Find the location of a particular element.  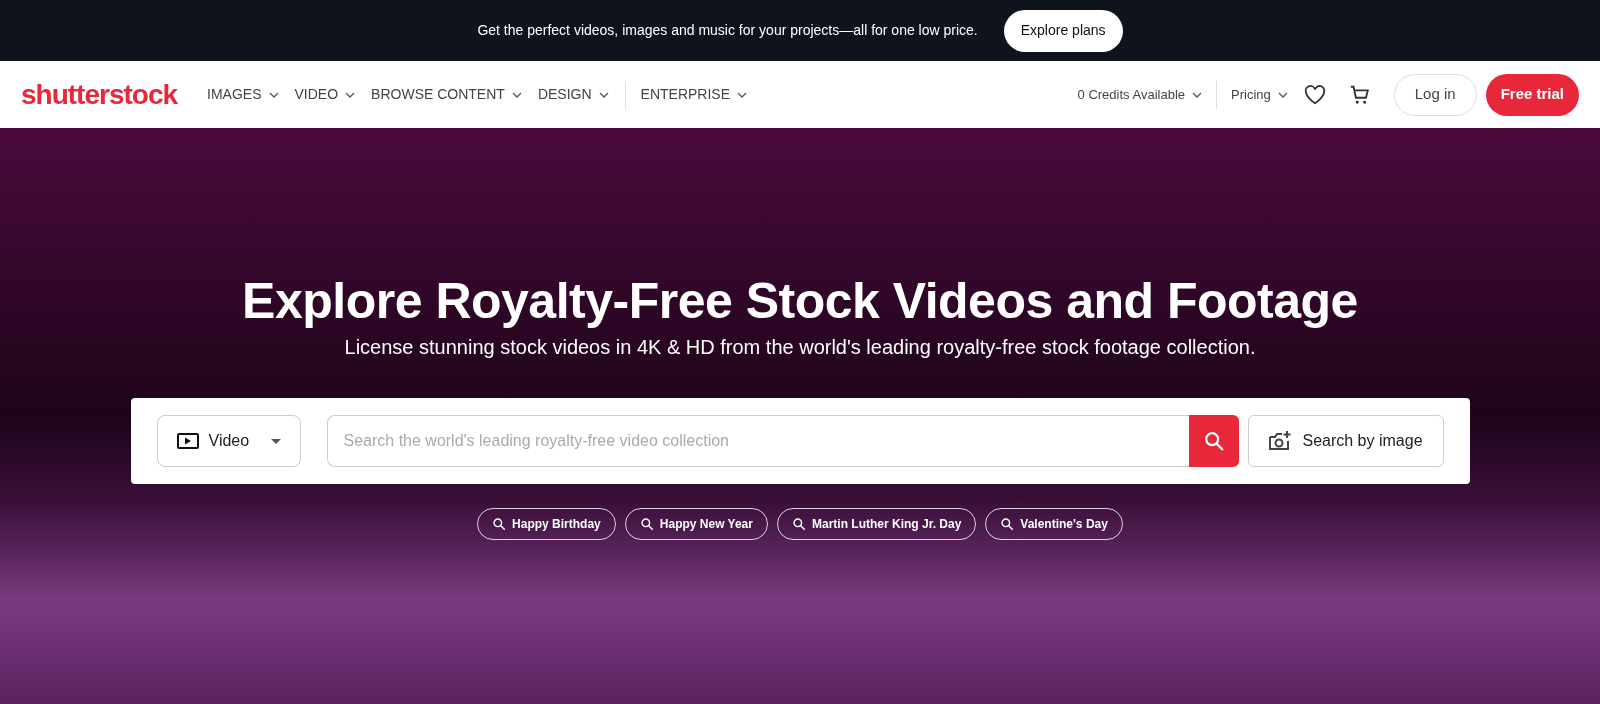

logo: shutterstock is located at coordinates (99, 94).